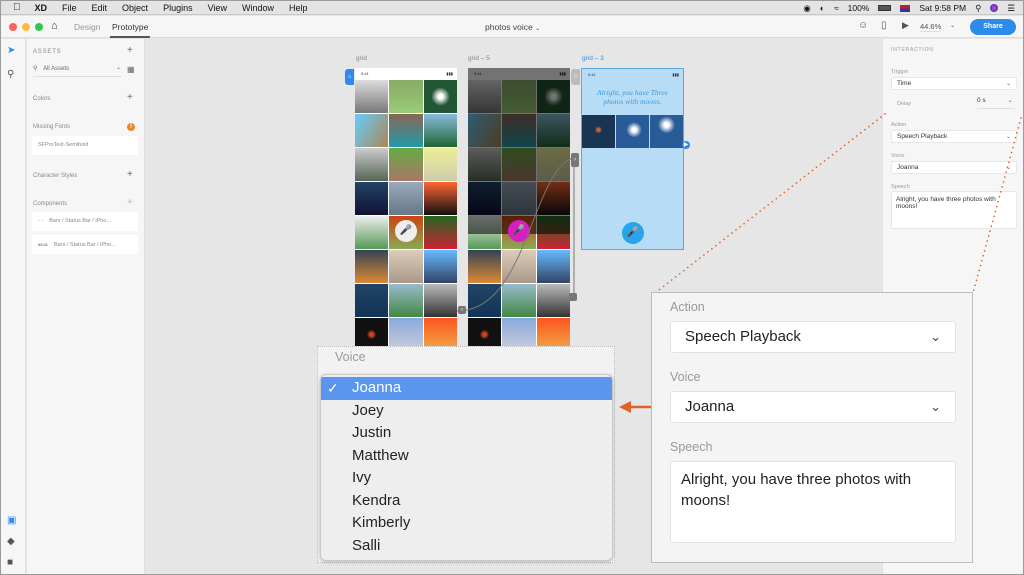 The image size is (1024, 575). Describe the element at coordinates (47, 52) in the screenshot. I see `assets-header: ASSETS` at that location.